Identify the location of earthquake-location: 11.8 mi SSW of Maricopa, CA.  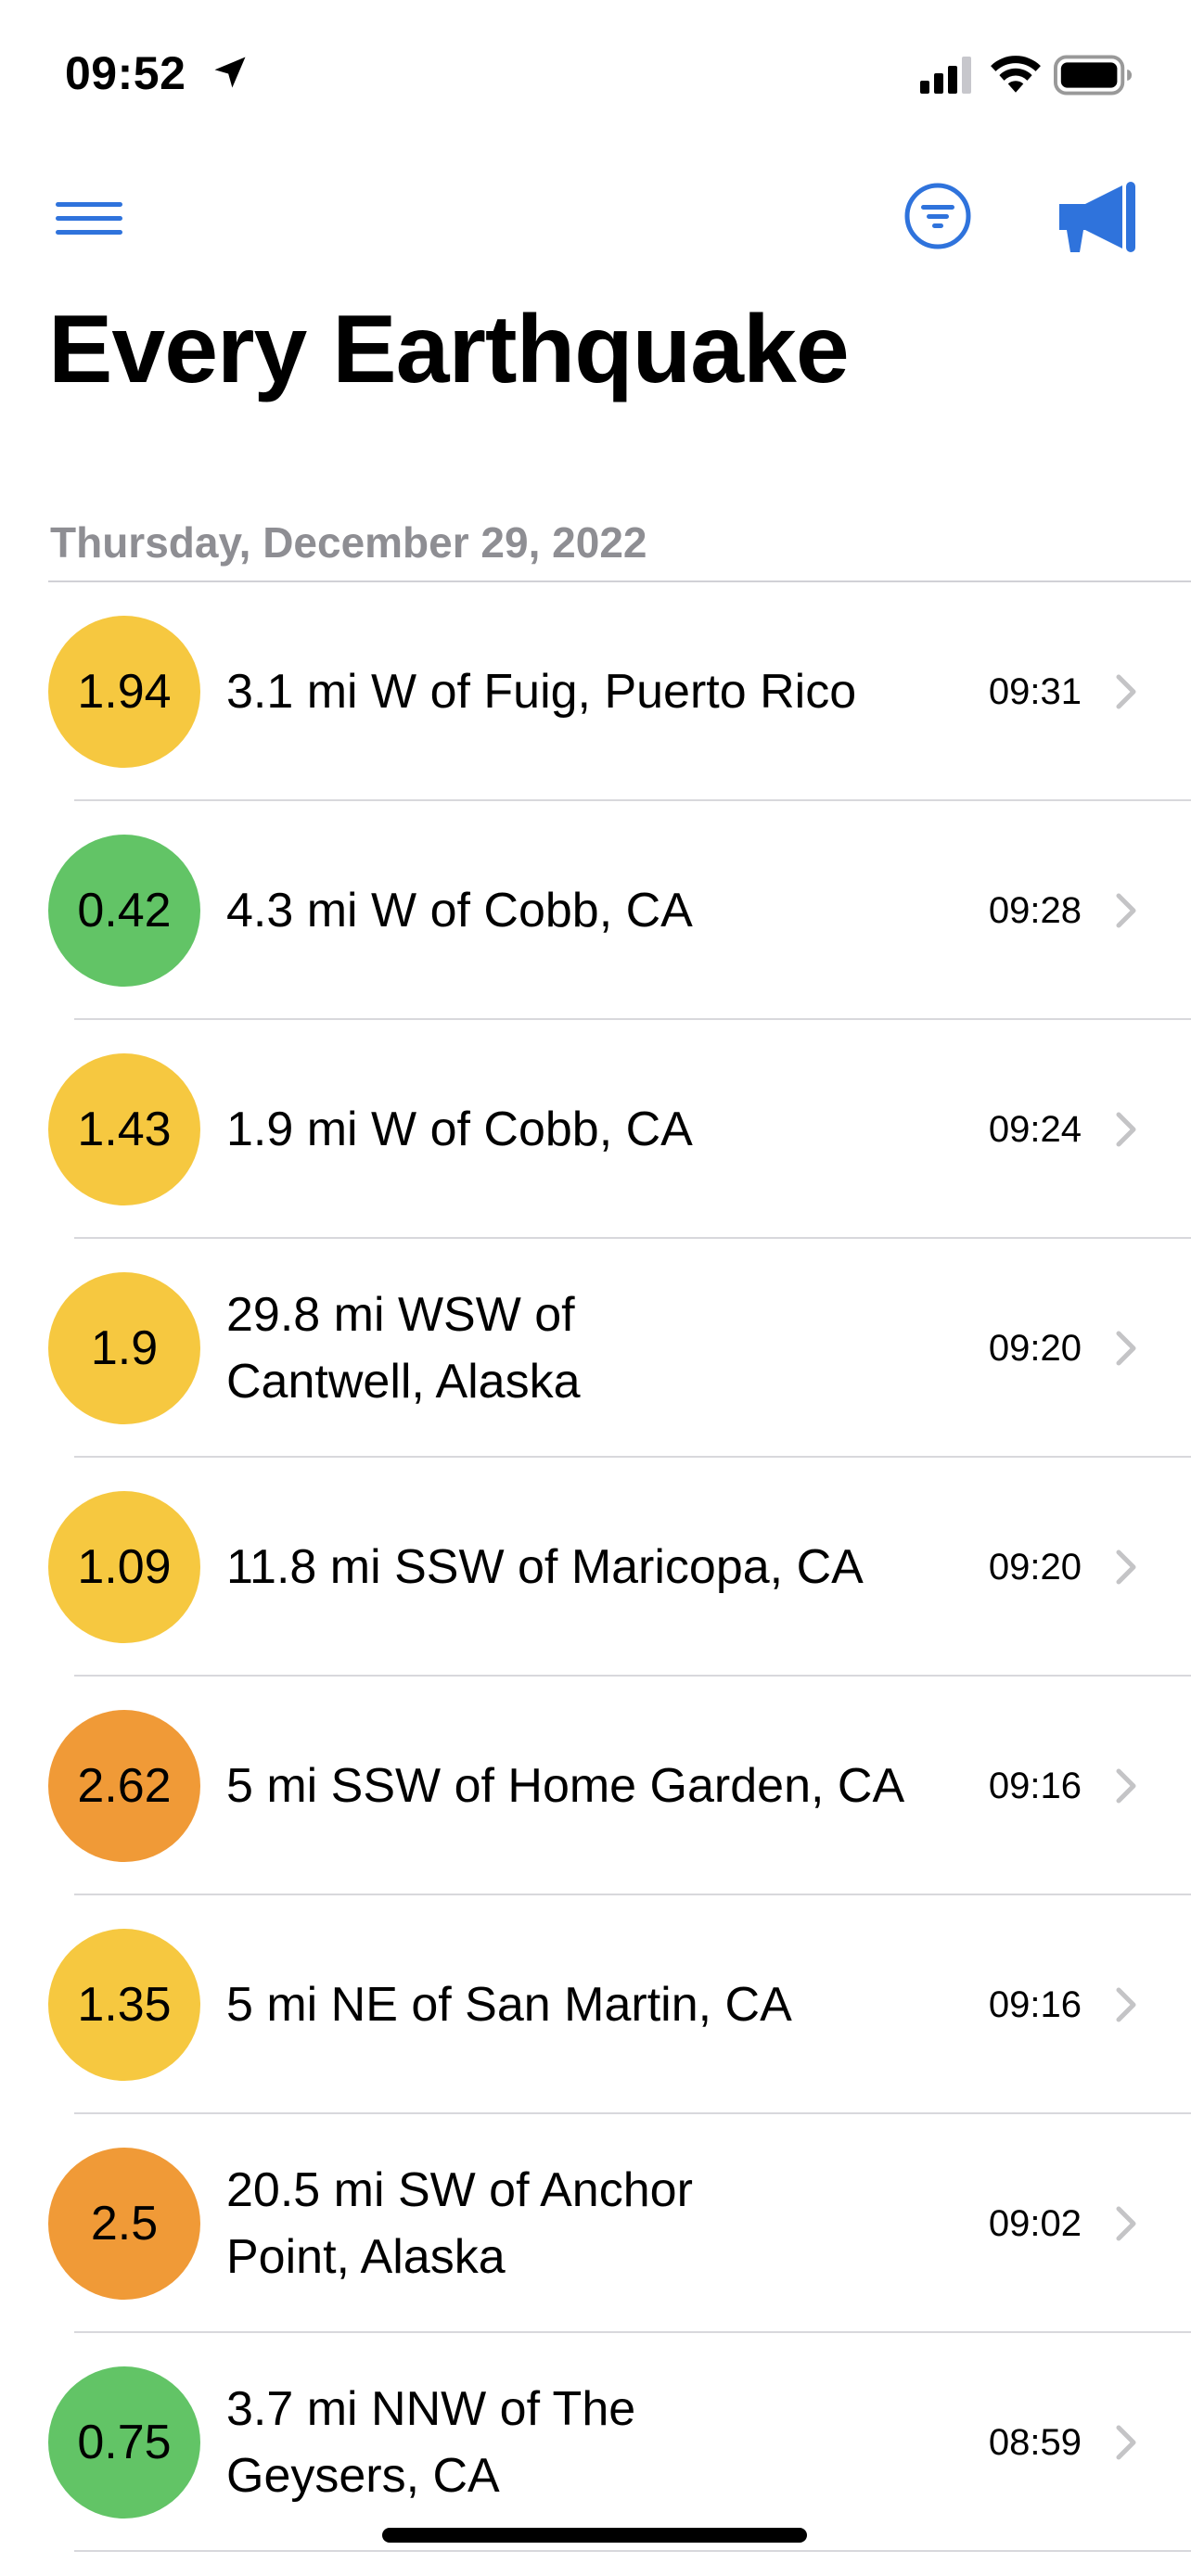
(545, 1567).